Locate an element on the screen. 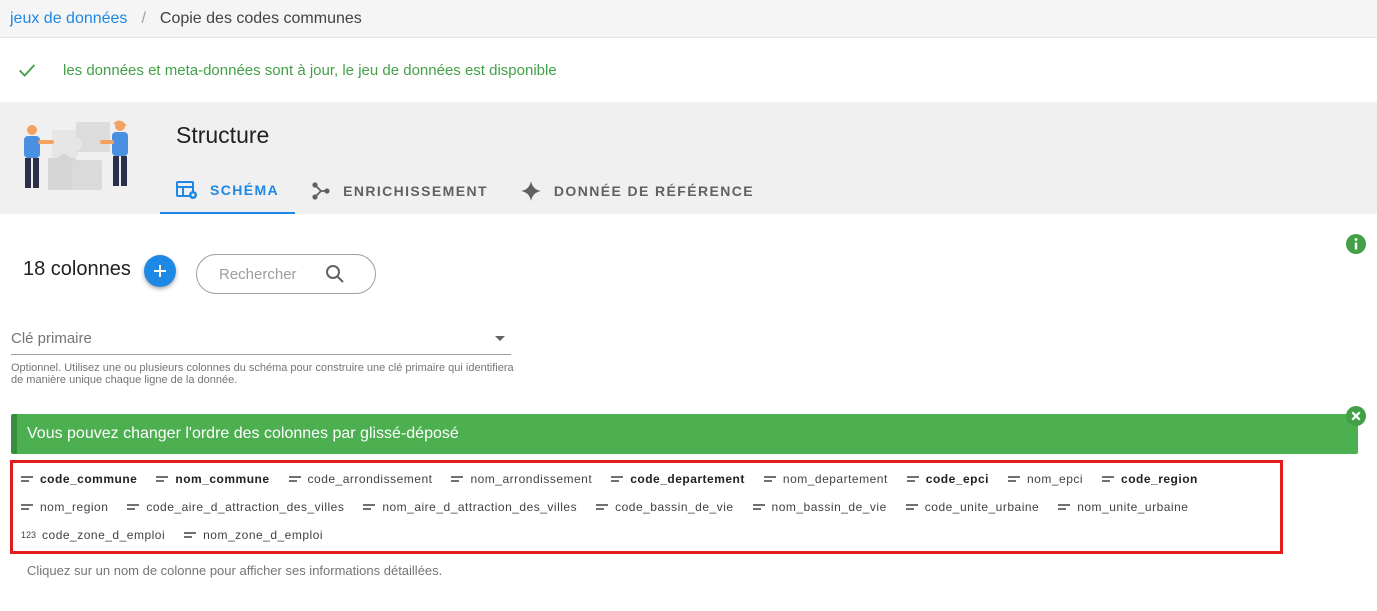  column-chip: code_arrondissement is located at coordinates (360, 479).